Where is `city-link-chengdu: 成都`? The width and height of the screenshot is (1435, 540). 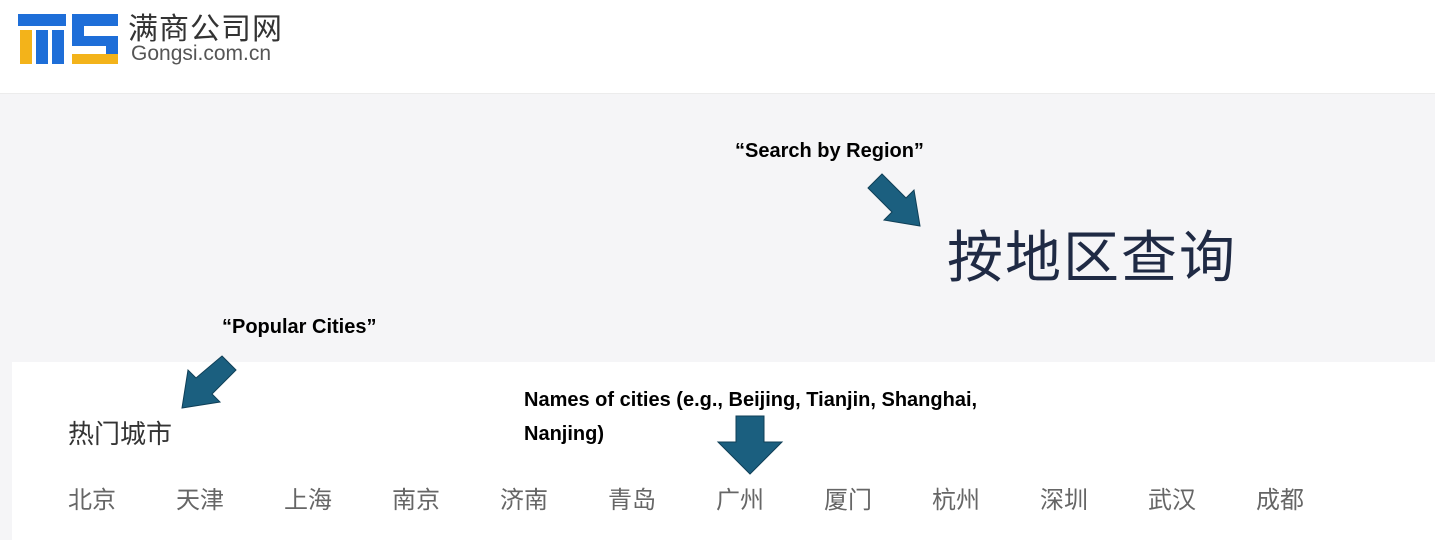
city-link-chengdu: 成都 is located at coordinates (1280, 497).